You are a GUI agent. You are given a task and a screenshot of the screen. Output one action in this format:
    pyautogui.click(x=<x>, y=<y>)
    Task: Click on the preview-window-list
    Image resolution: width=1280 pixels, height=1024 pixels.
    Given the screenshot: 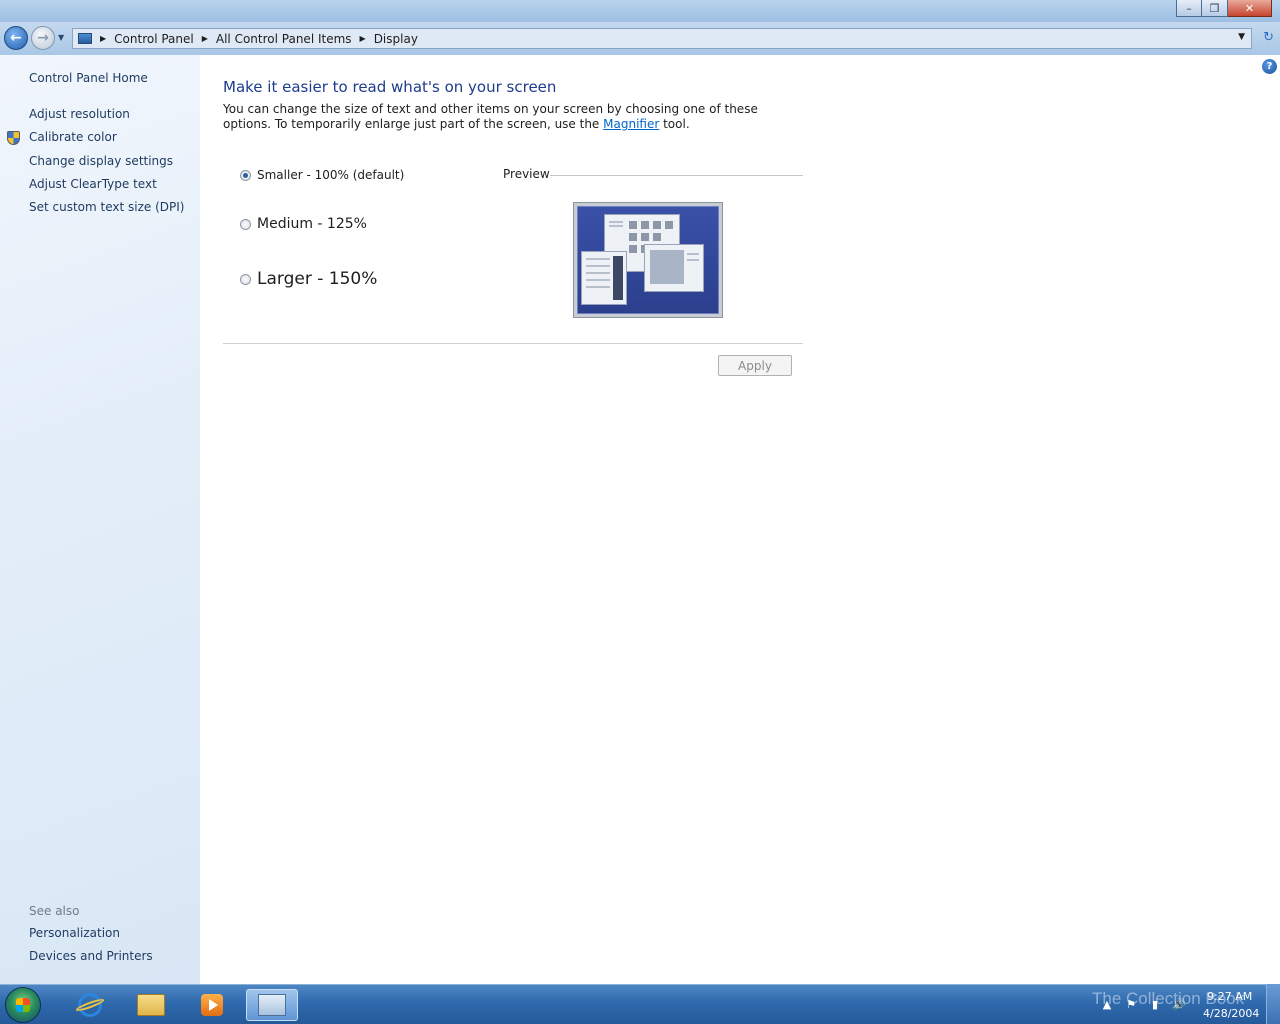 What is the action you would take?
    pyautogui.click(x=604, y=278)
    